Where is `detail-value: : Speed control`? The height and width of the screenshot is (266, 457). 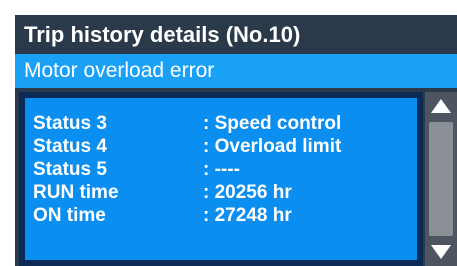 detail-value: : Speed control is located at coordinates (272, 123).